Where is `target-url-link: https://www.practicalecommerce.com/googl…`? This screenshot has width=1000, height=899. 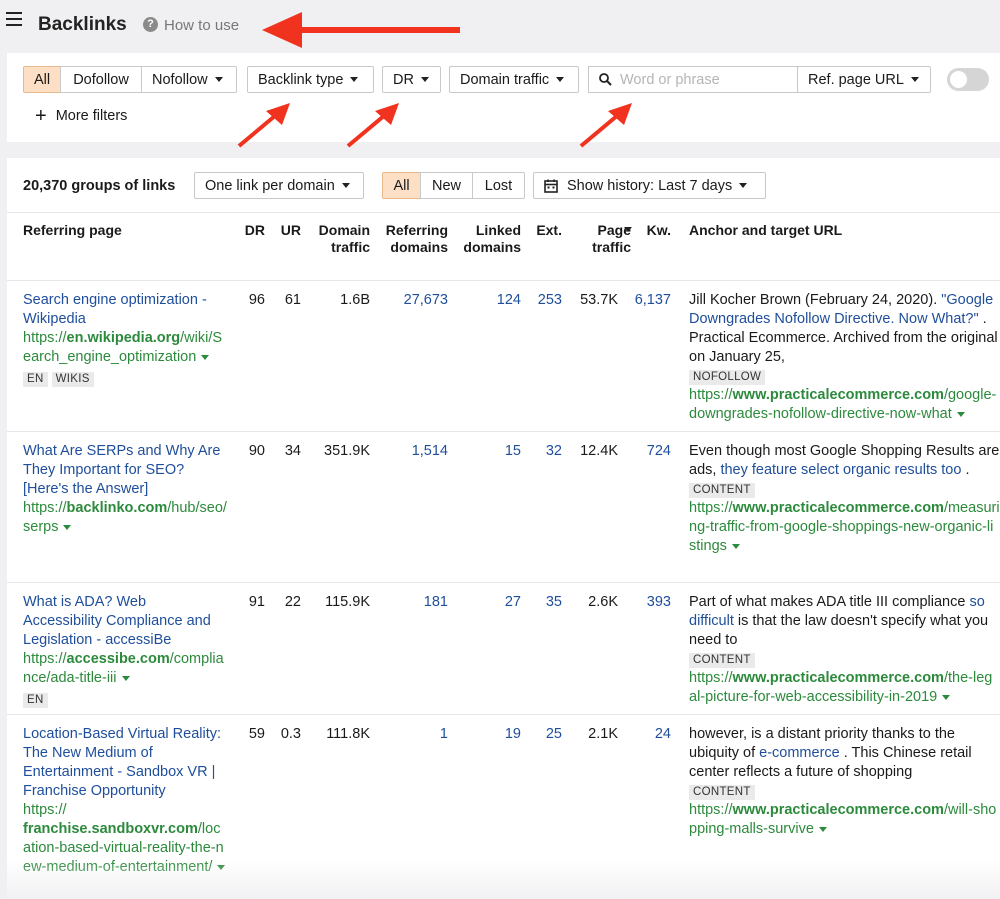
target-url-link: https://www.practicalecommerce.com/googl… is located at coordinates (844, 405).